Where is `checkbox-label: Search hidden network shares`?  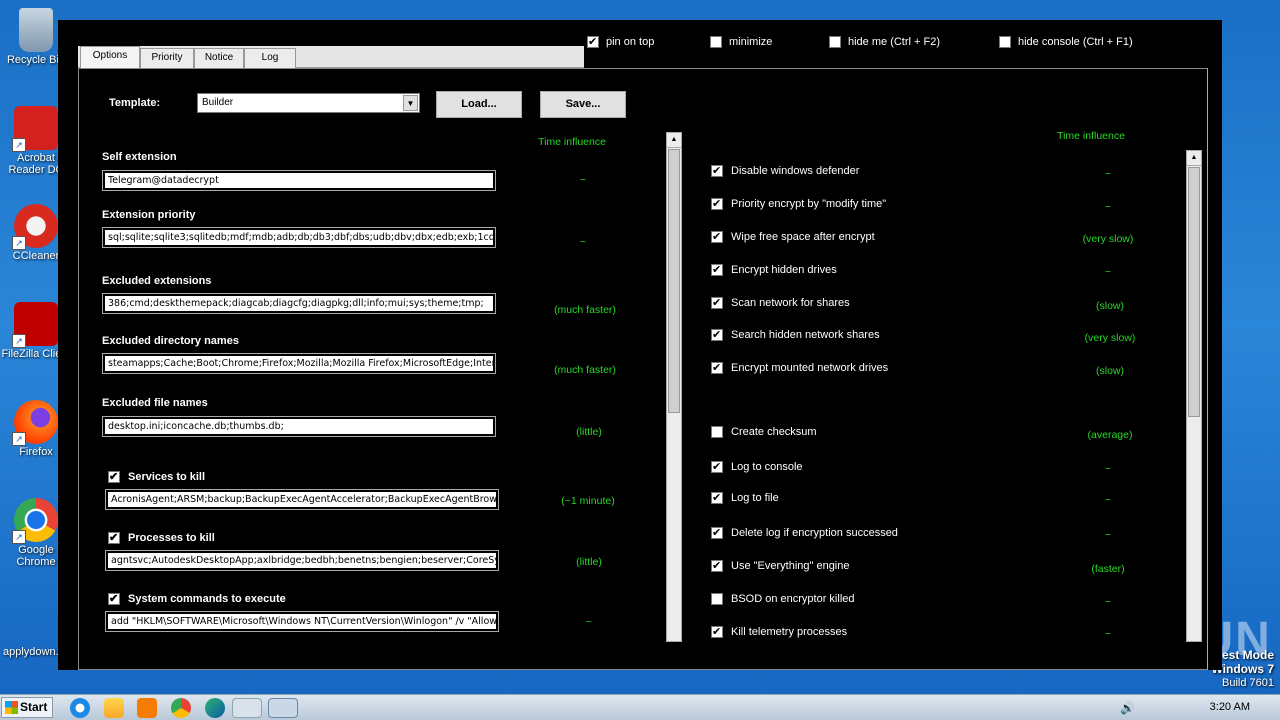
checkbox-label: Search hidden network shares is located at coordinates (805, 335).